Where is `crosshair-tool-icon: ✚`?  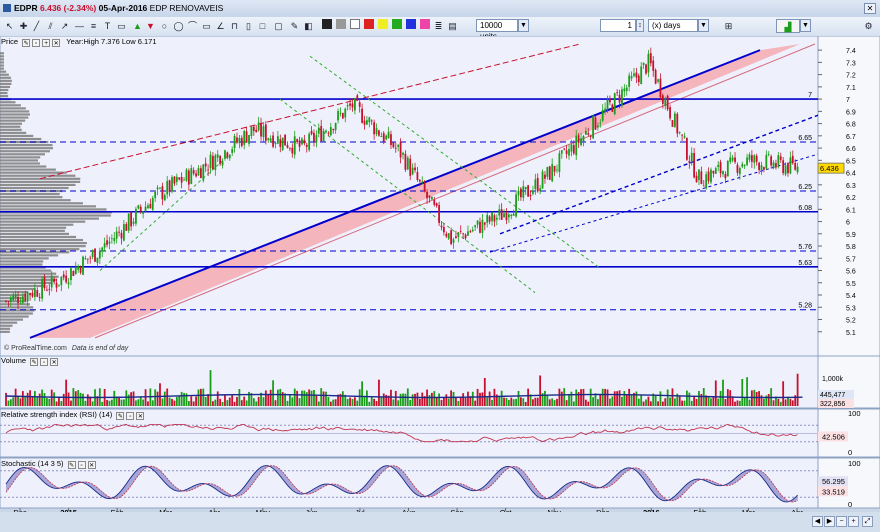
crosshair-tool-icon: ✚ is located at coordinates (23, 26).